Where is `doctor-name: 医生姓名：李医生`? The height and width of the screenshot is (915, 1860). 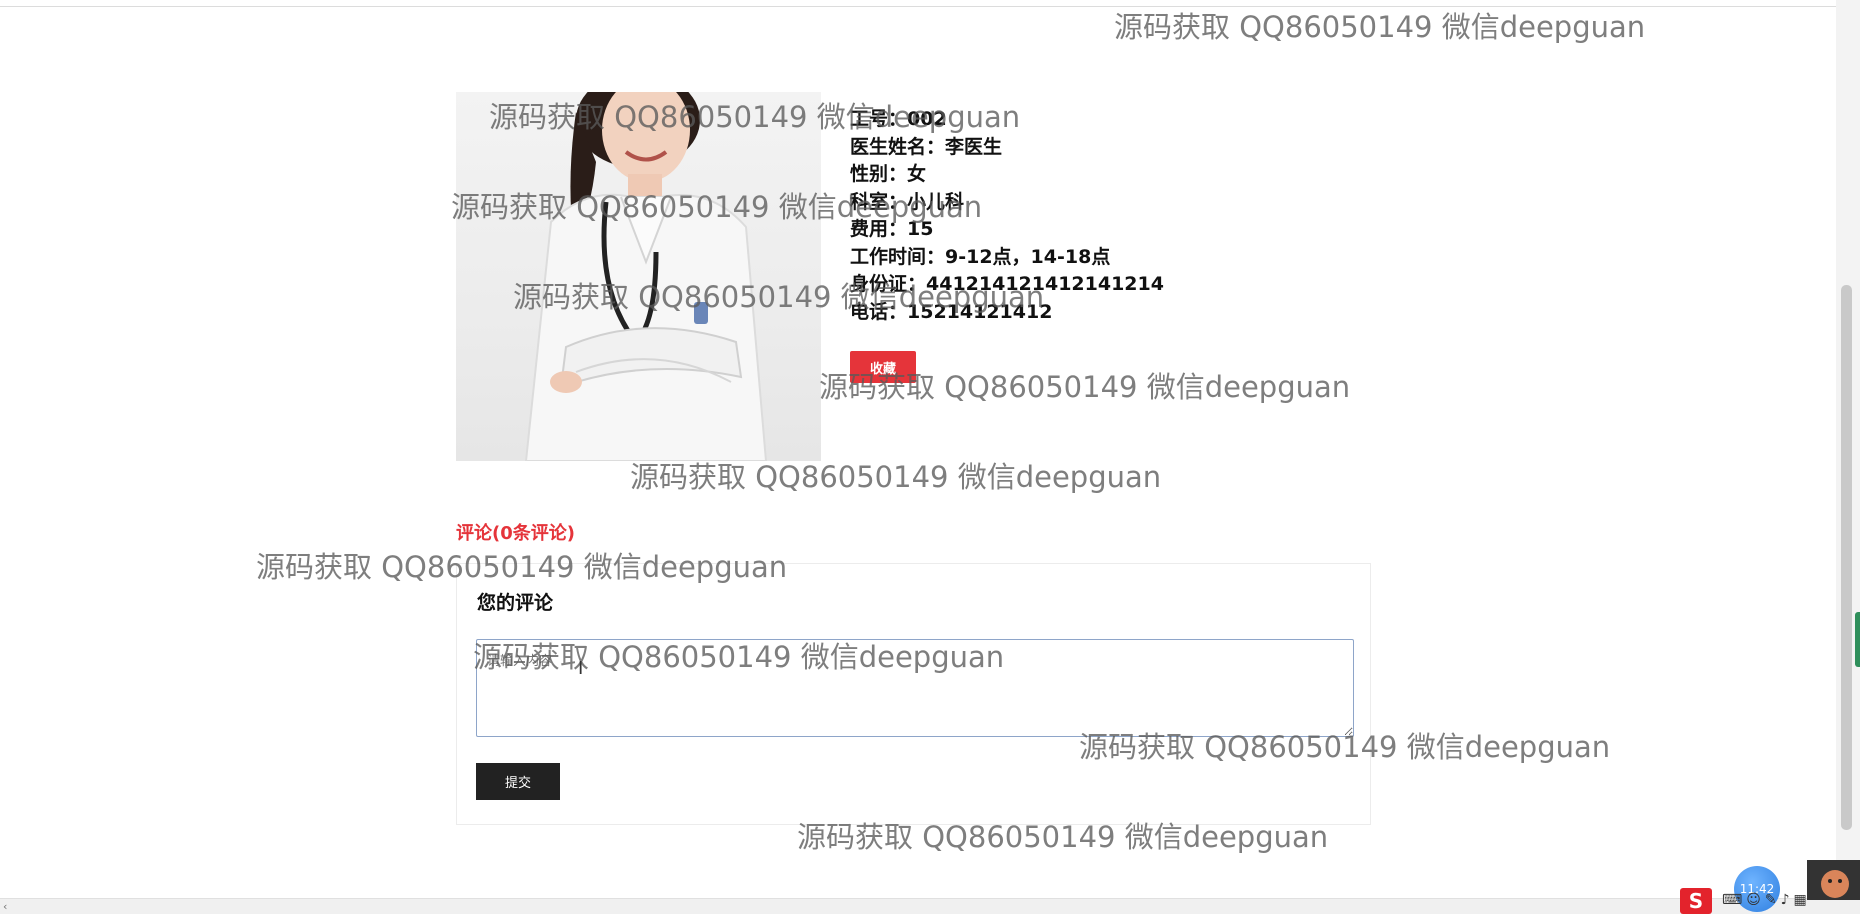 doctor-name: 医生姓名：李医生 is located at coordinates (926, 146).